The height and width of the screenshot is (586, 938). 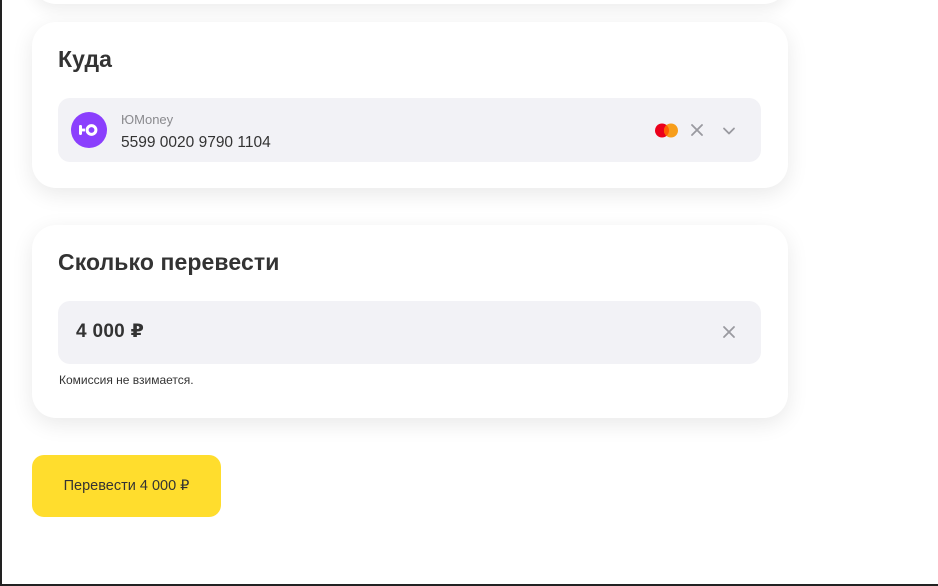 I want to click on account-provider-label: ЮMoney, so click(x=147, y=119).